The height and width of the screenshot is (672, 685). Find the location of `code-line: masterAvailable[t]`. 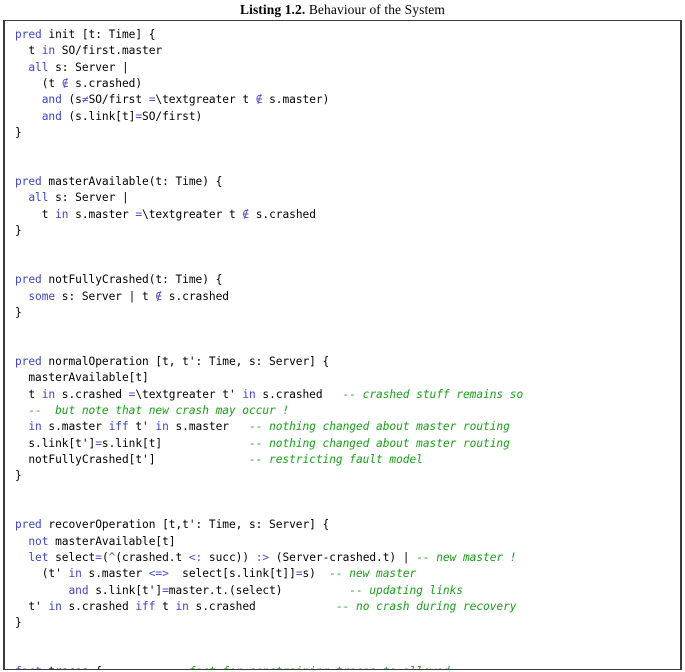

code-line: masterAvailable[t] is located at coordinates (82, 378).